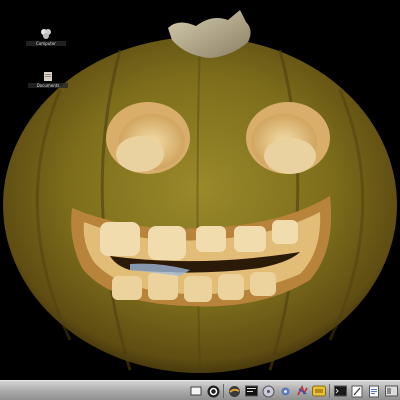 The height and width of the screenshot is (400, 400). I want to click on show-desktop-icon, so click(196, 391).